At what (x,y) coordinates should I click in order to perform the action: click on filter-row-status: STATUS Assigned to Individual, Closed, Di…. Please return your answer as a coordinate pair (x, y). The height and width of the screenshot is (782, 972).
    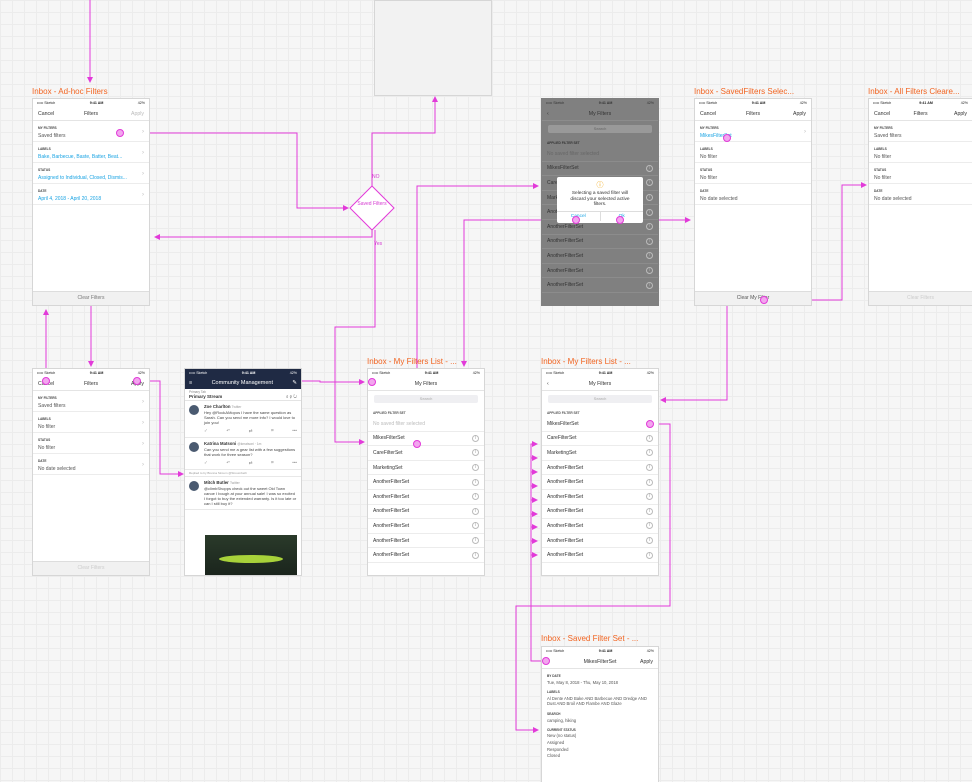
    Looking at the image, I should click on (91, 173).